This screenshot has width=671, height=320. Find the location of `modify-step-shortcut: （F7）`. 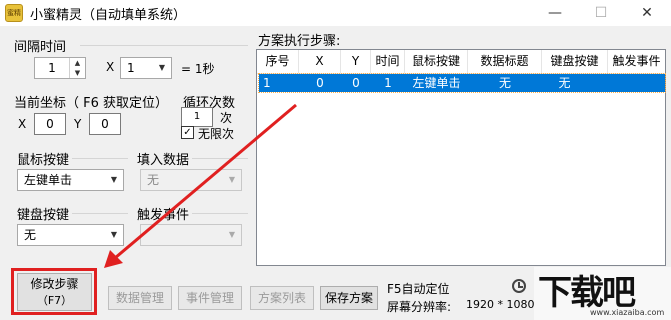

modify-step-shortcut: （F7） is located at coordinates (54, 300).